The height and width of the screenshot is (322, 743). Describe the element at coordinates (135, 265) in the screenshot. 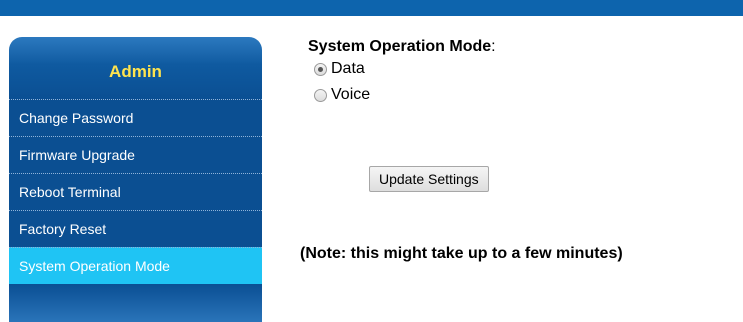

I see `sidebar-item-system-operation-mode: System Operation Mode` at that location.